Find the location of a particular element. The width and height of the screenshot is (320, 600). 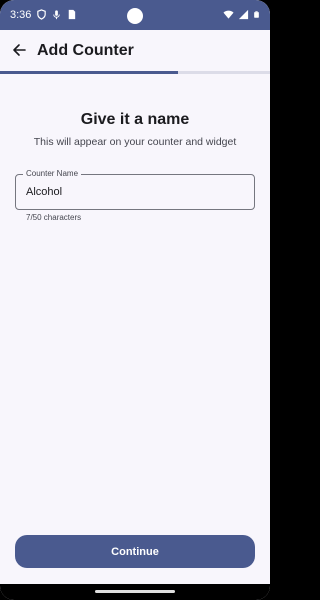

counter-name-field: Counter Name is located at coordinates (135, 189).